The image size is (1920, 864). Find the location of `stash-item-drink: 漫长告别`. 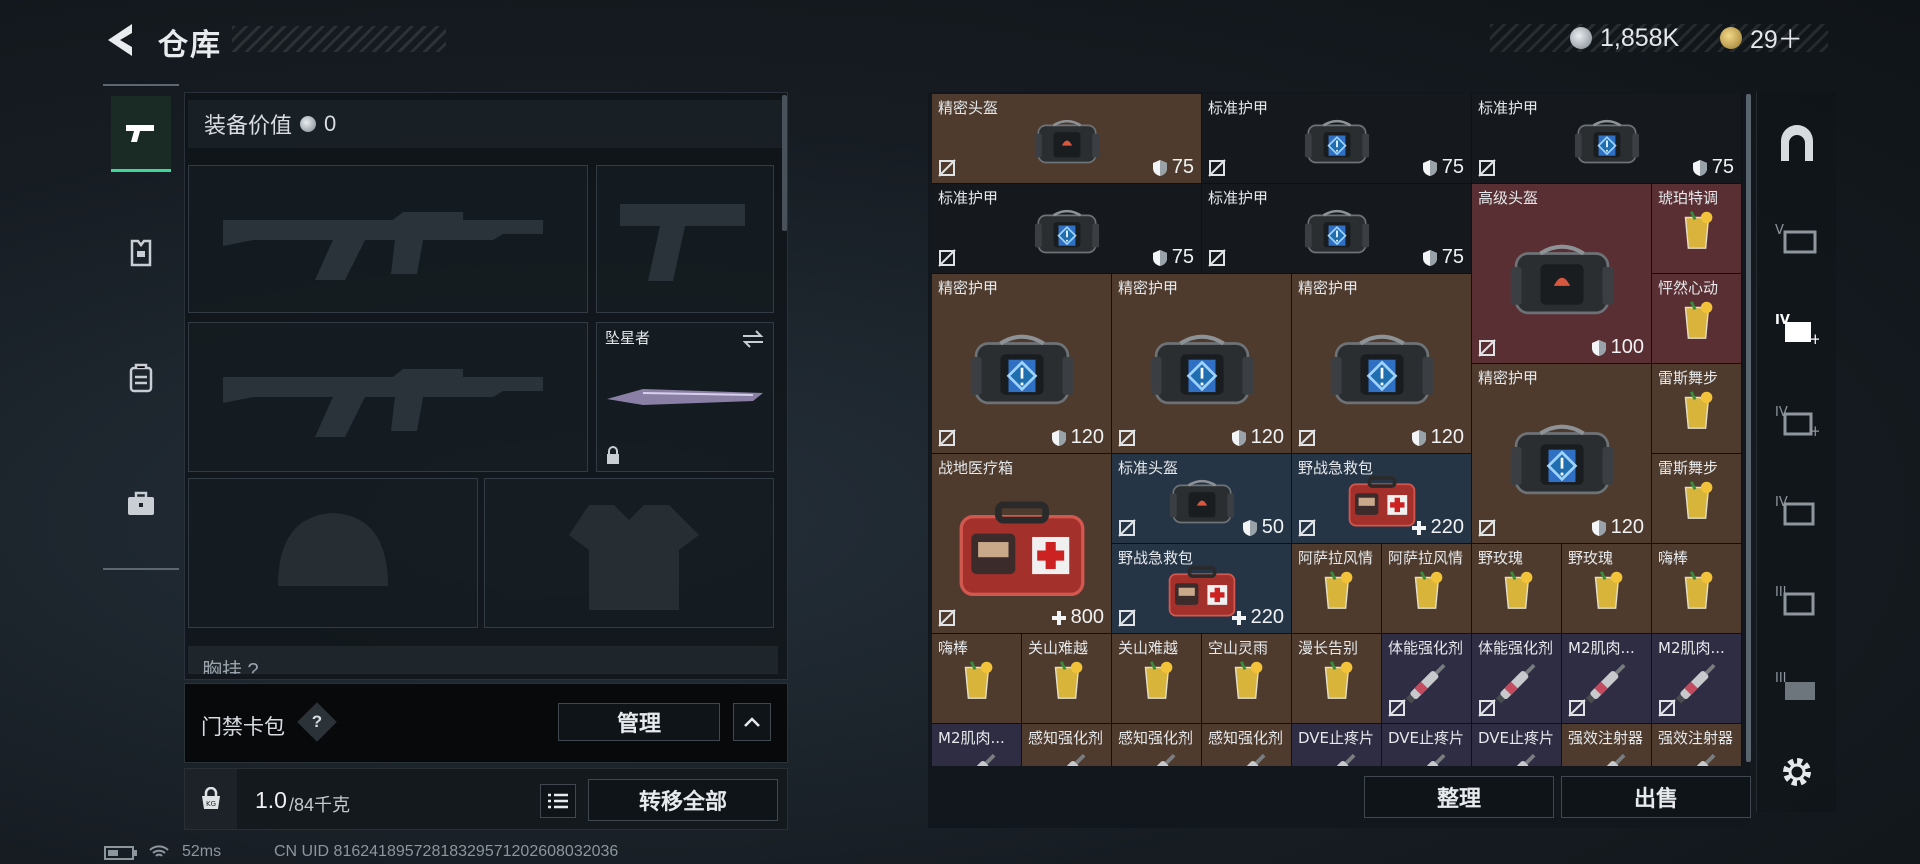

stash-item-drink: 漫长告别 is located at coordinates (1337, 679).